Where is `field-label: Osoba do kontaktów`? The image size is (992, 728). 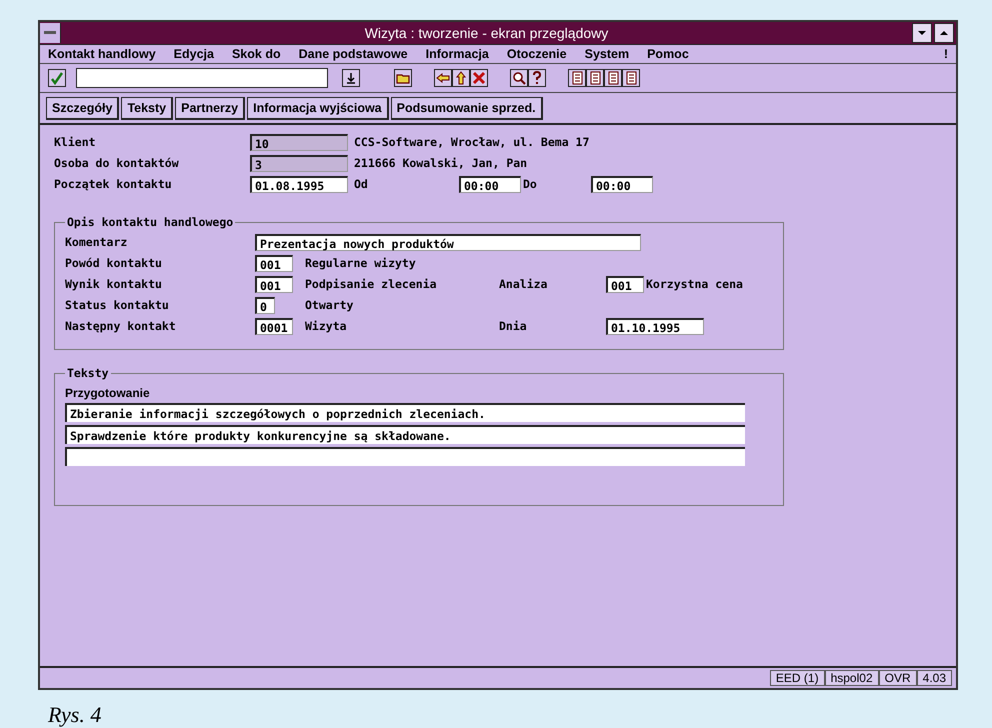
field-label: Osoba do kontaktów is located at coordinates (116, 163).